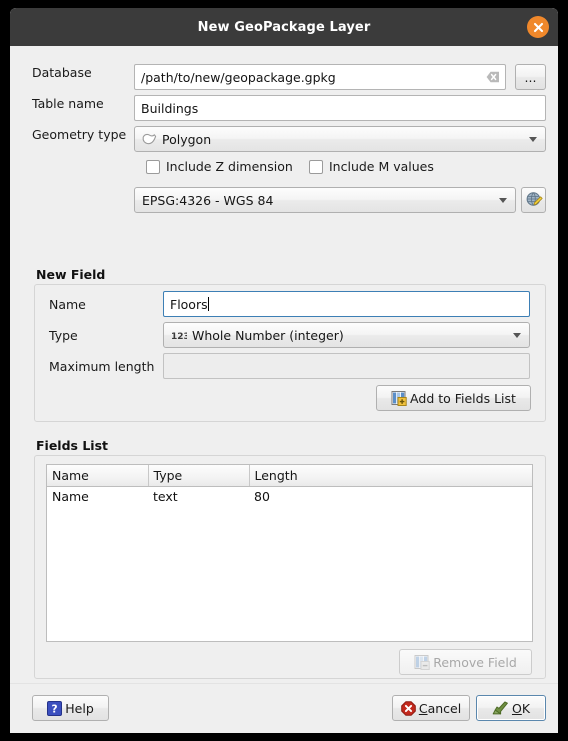 Image resolution: width=568 pixels, height=741 pixels. I want to click on fields-table-header-row: Name Type Length, so click(289, 476).